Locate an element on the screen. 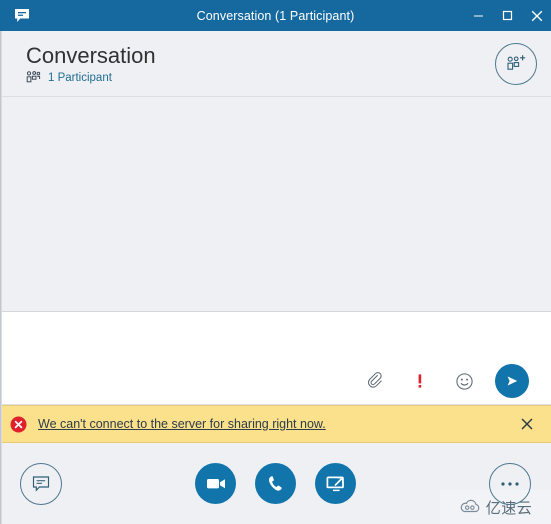  present-screen-button is located at coordinates (335, 483).